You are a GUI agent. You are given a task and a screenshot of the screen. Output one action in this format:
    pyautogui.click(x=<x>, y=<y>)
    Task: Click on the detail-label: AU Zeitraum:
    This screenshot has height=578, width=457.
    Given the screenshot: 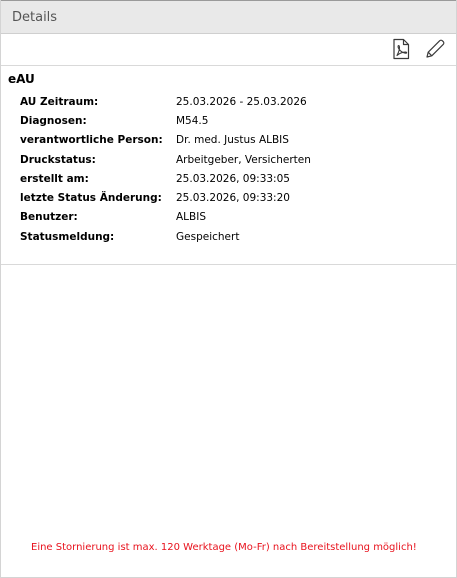 What is the action you would take?
    pyautogui.click(x=59, y=101)
    